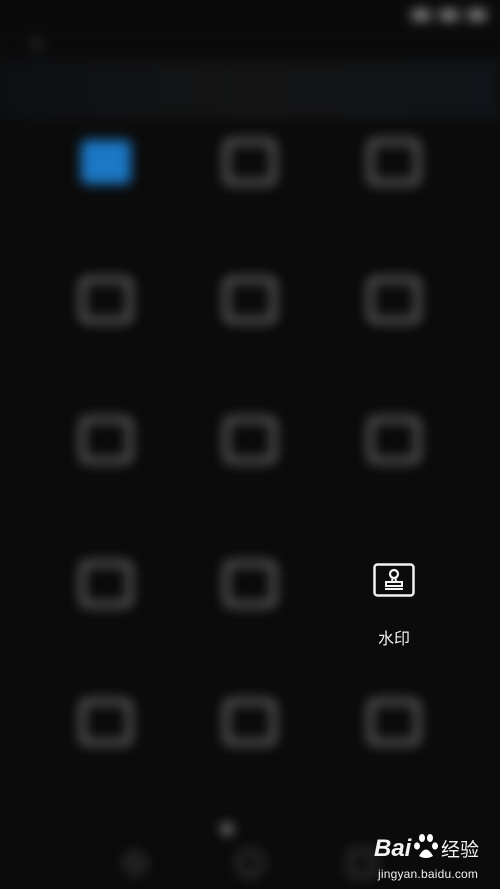 The width and height of the screenshot is (500, 889). I want to click on cross-icon, so click(250, 584).